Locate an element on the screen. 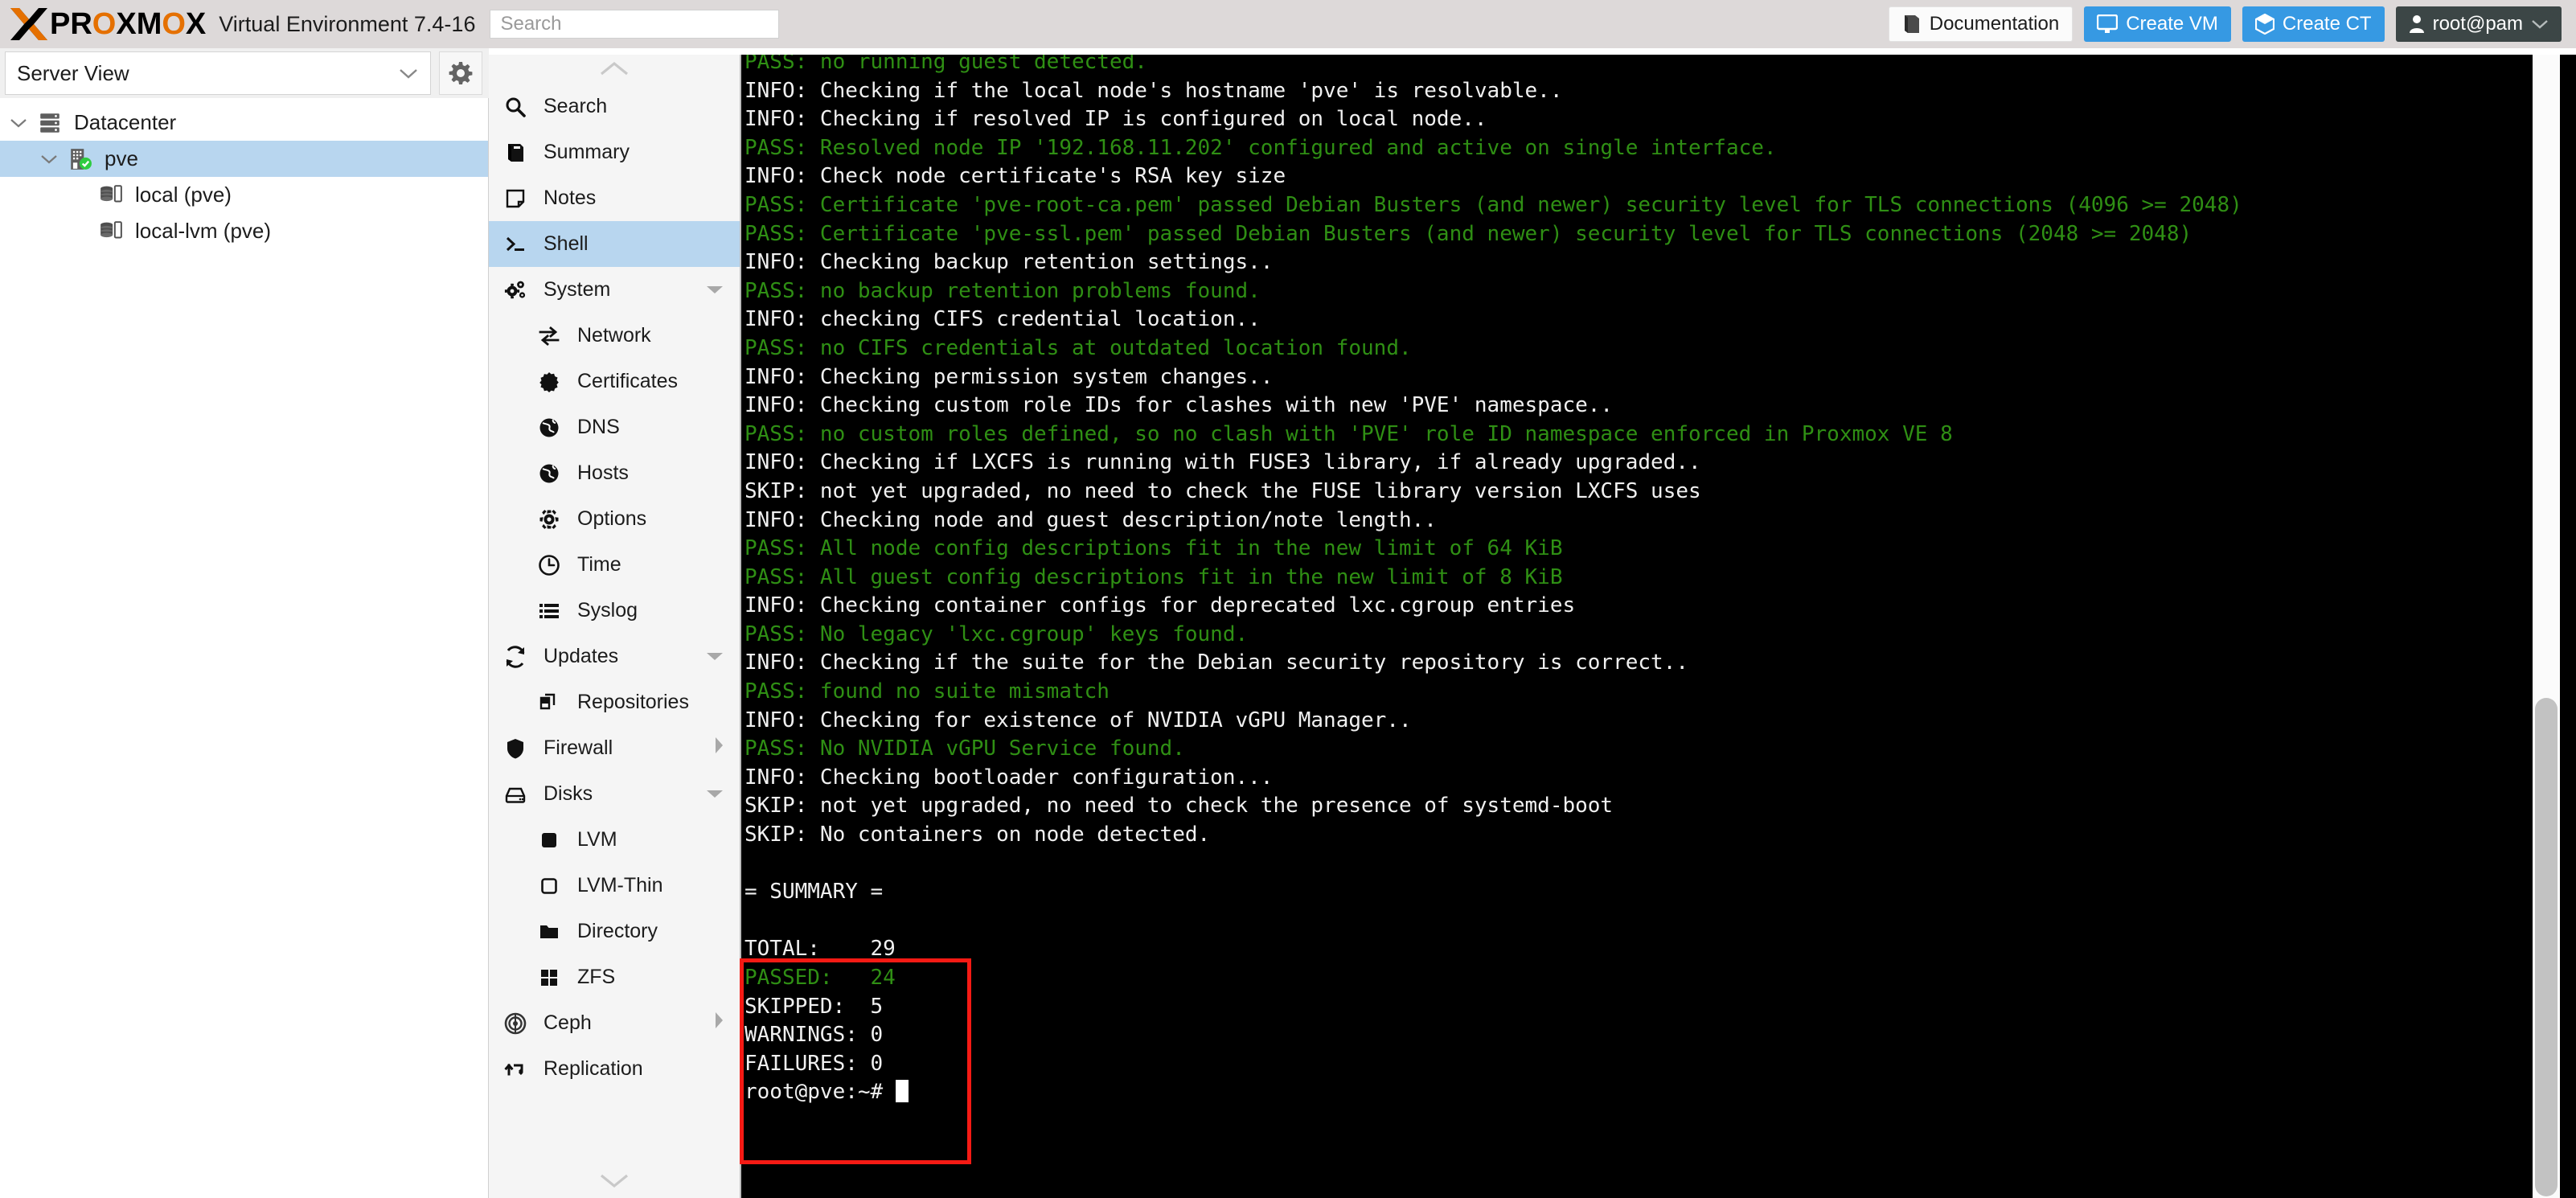  nav-item-label: Disks is located at coordinates (568, 793).